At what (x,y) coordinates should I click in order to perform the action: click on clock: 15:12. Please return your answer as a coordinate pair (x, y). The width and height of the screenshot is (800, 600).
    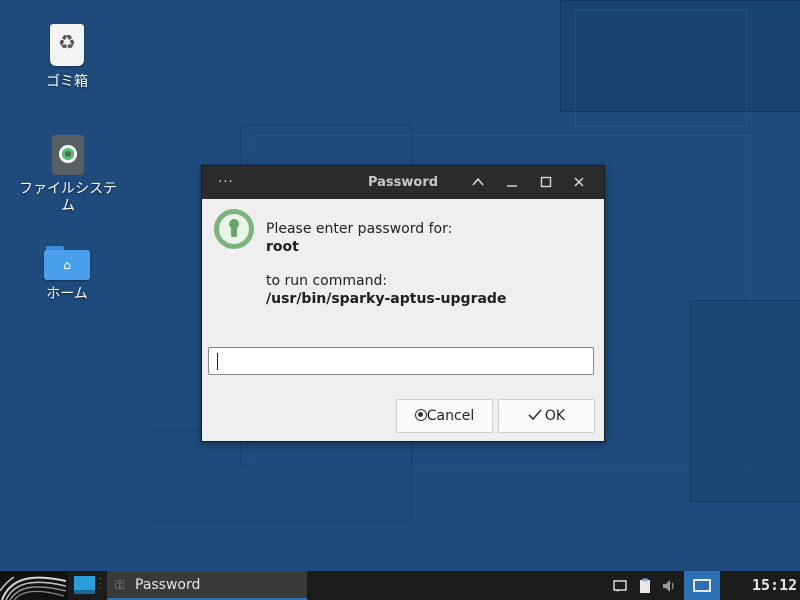
    Looking at the image, I should click on (776, 585).